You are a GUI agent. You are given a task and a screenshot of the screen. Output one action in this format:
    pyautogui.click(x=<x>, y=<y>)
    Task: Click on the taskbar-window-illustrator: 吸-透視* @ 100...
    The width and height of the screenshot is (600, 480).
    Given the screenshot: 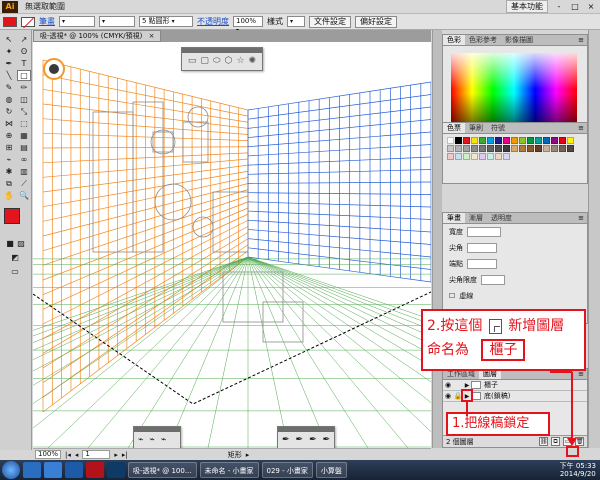 What is the action you would take?
    pyautogui.click(x=162, y=470)
    